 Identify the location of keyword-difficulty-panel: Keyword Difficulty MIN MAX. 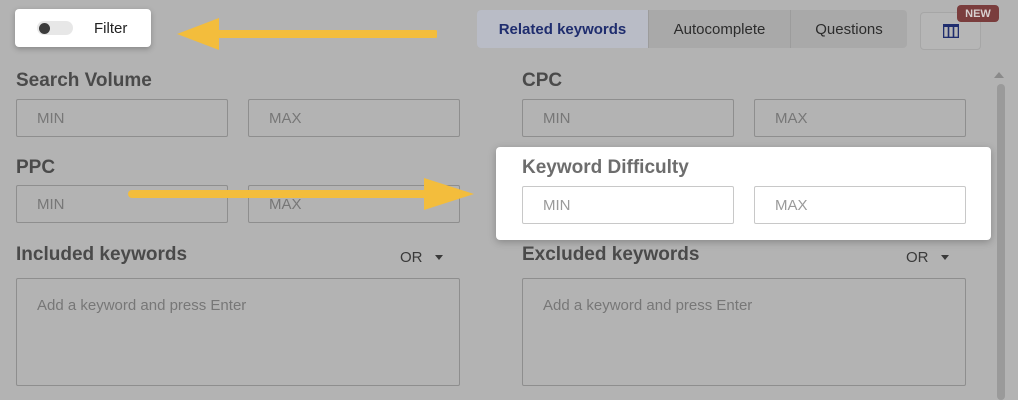
(743, 193).